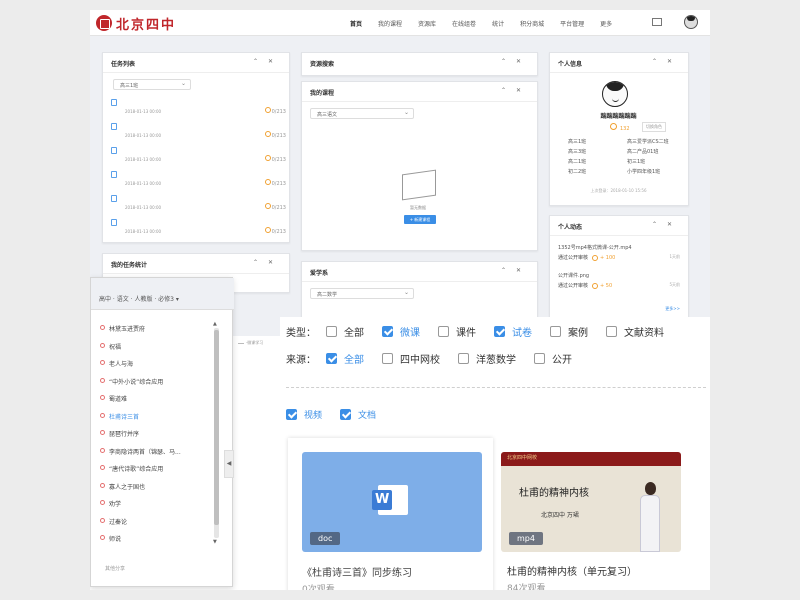  Describe the element at coordinates (420, 219) in the screenshot. I see `add-course-button: + 新建课程` at that location.